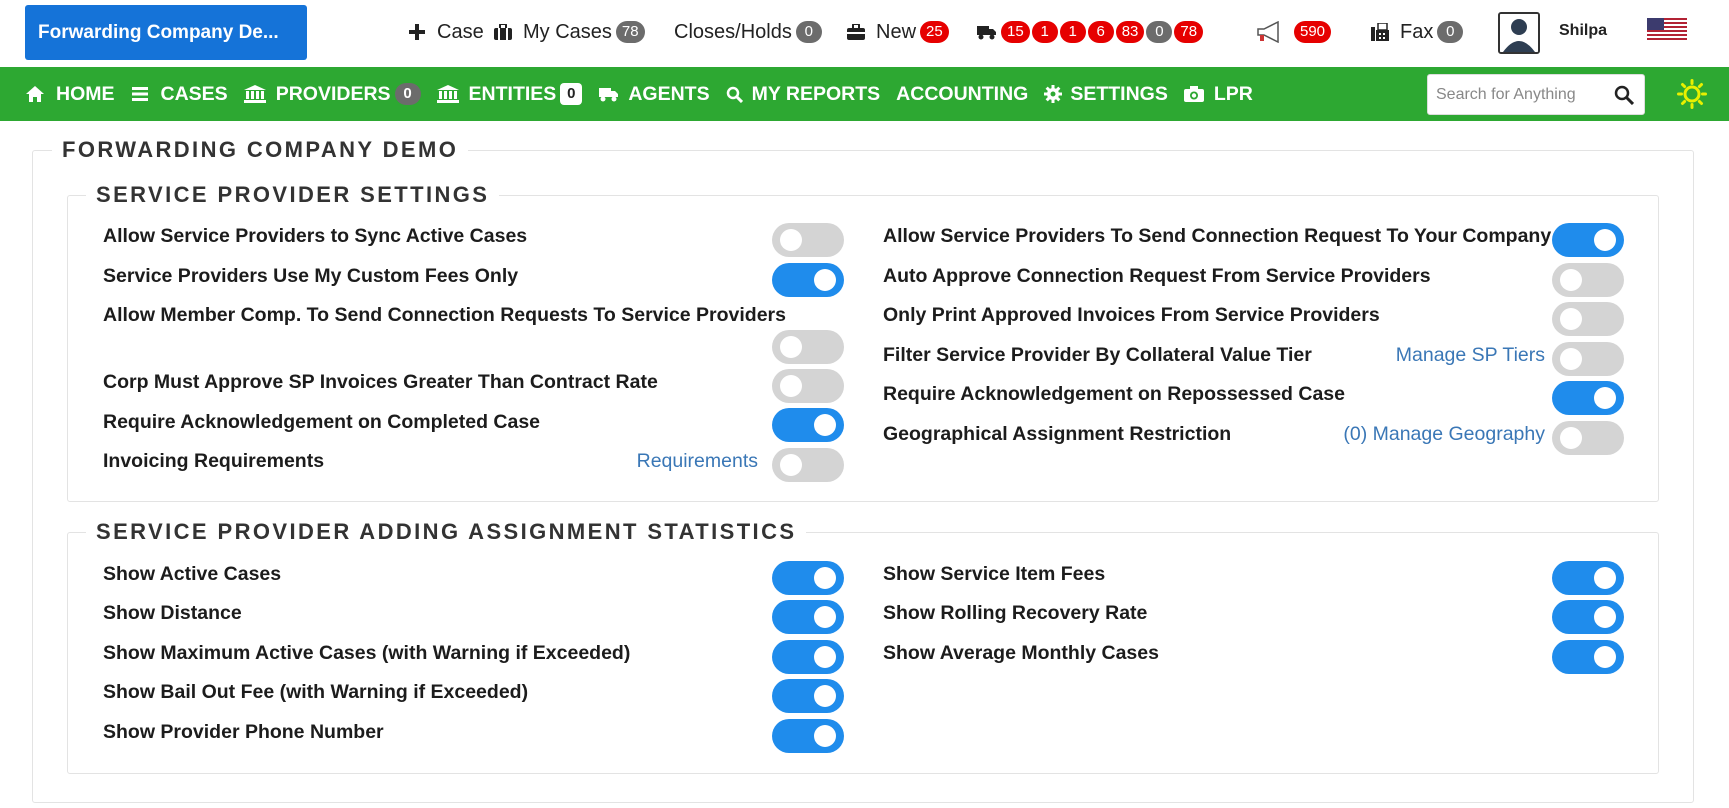  I want to click on nav-entities-label: ENTITIES, so click(512, 93).